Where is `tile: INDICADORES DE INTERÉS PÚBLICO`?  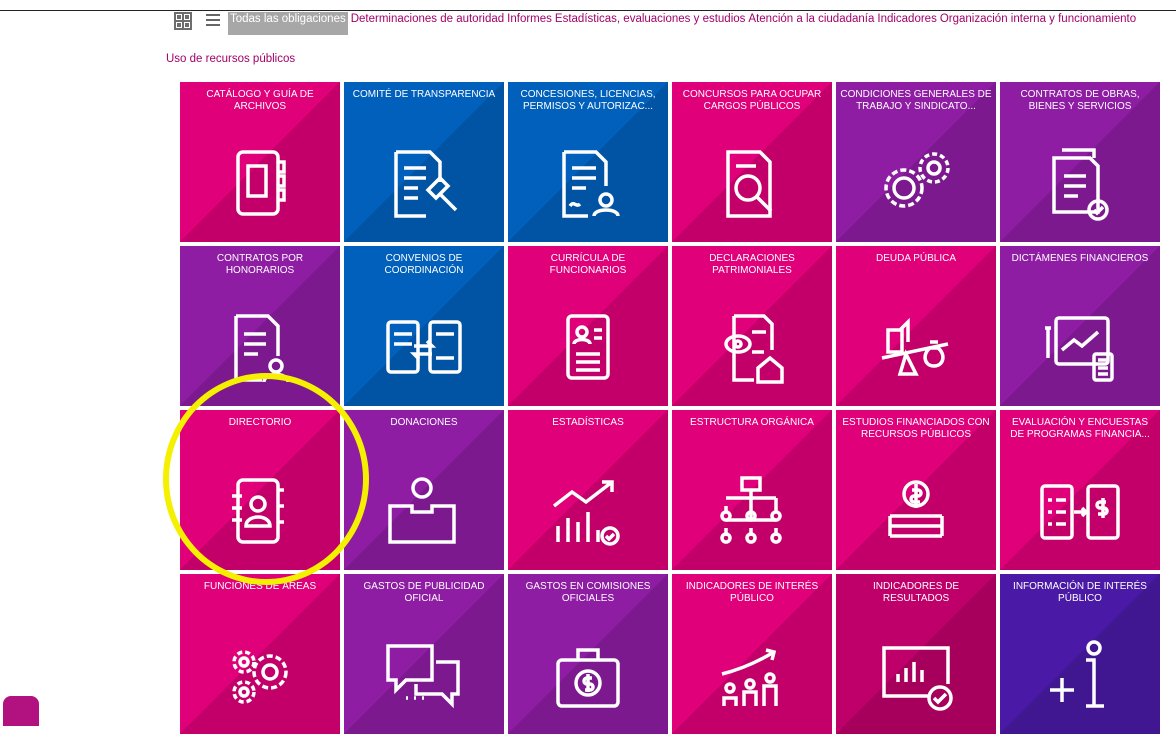 tile: INDICADORES DE INTERÉS PÚBLICO is located at coordinates (752, 654).